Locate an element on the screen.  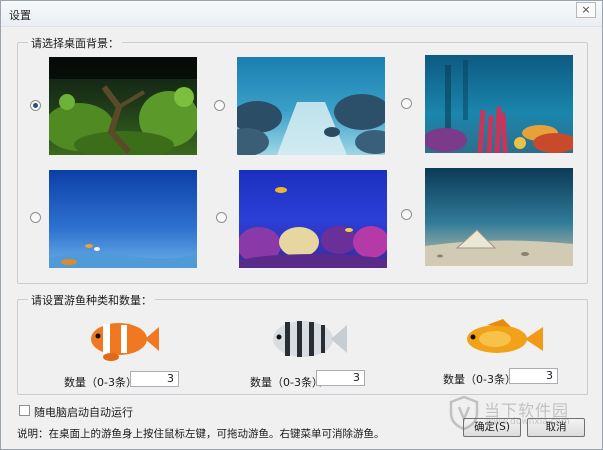
clownfish-count-input: 3 is located at coordinates (154, 379).